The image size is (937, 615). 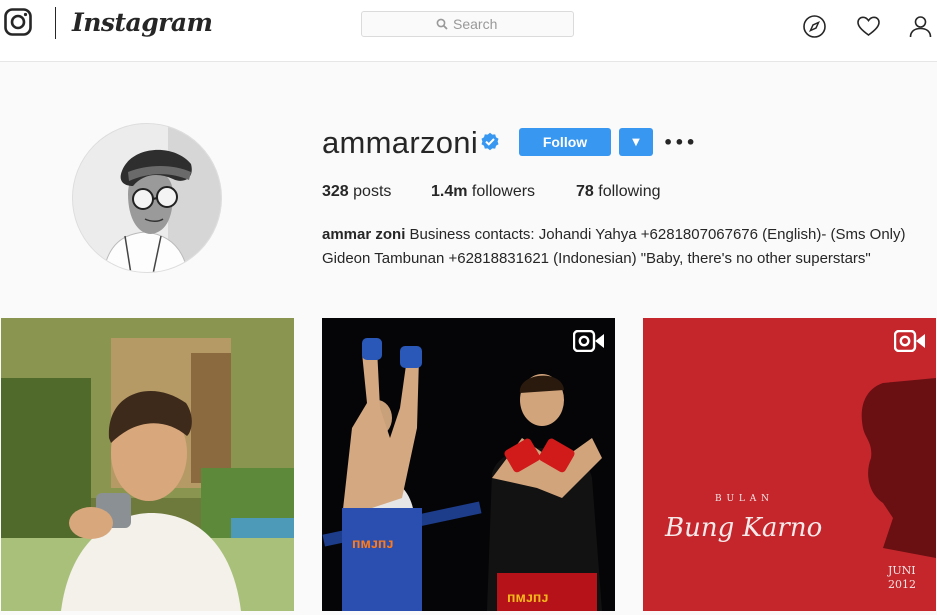 I want to click on following-label: following, so click(x=629, y=191).